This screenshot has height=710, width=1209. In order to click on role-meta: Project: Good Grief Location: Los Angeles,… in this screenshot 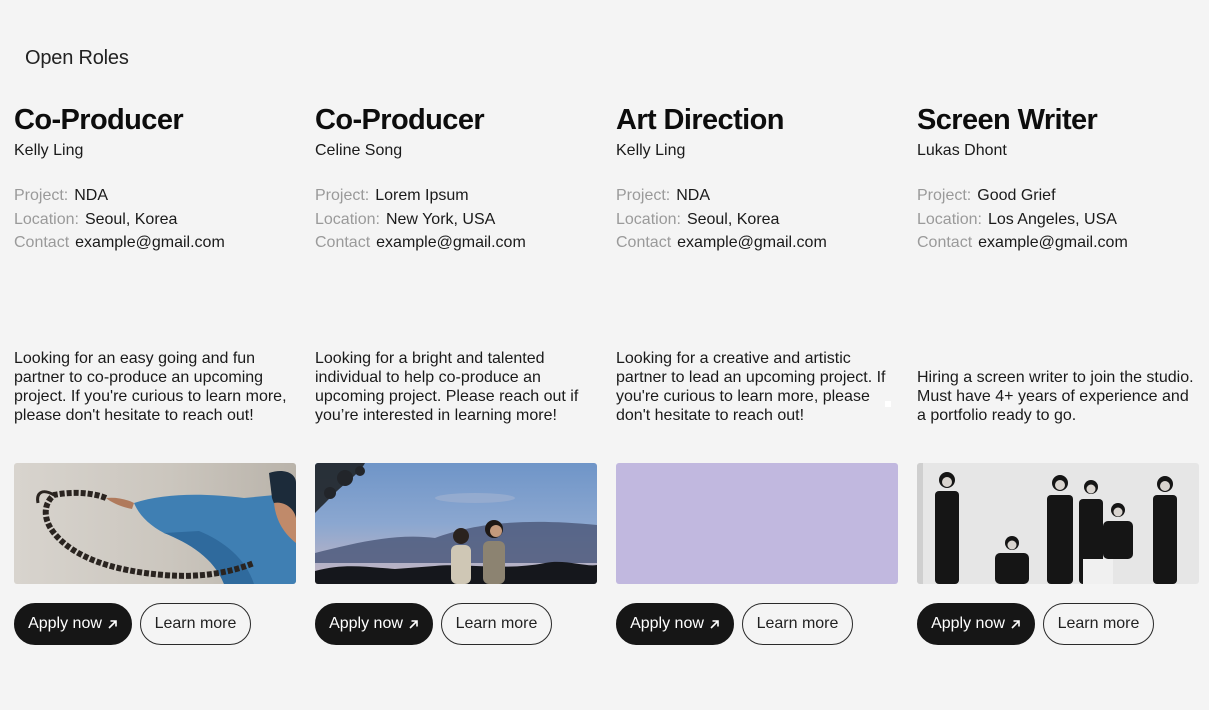, I will do `click(1022, 219)`.